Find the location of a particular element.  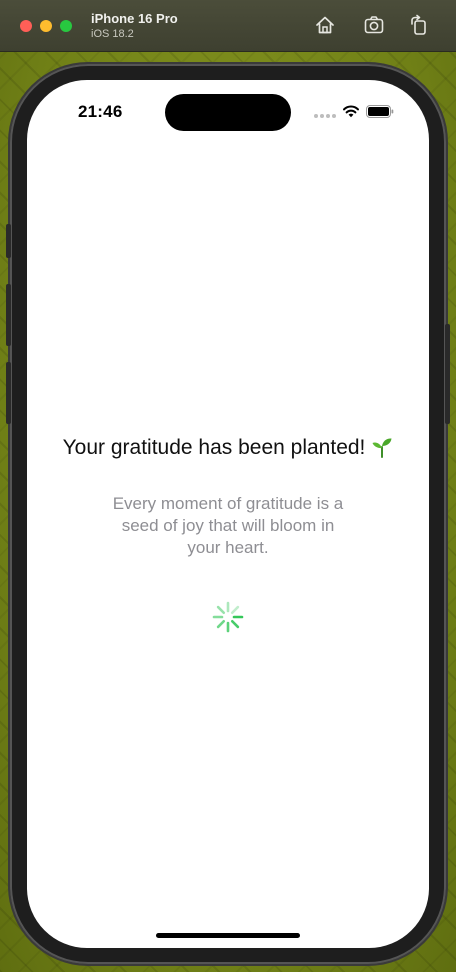

wifi-icon is located at coordinates (351, 111).